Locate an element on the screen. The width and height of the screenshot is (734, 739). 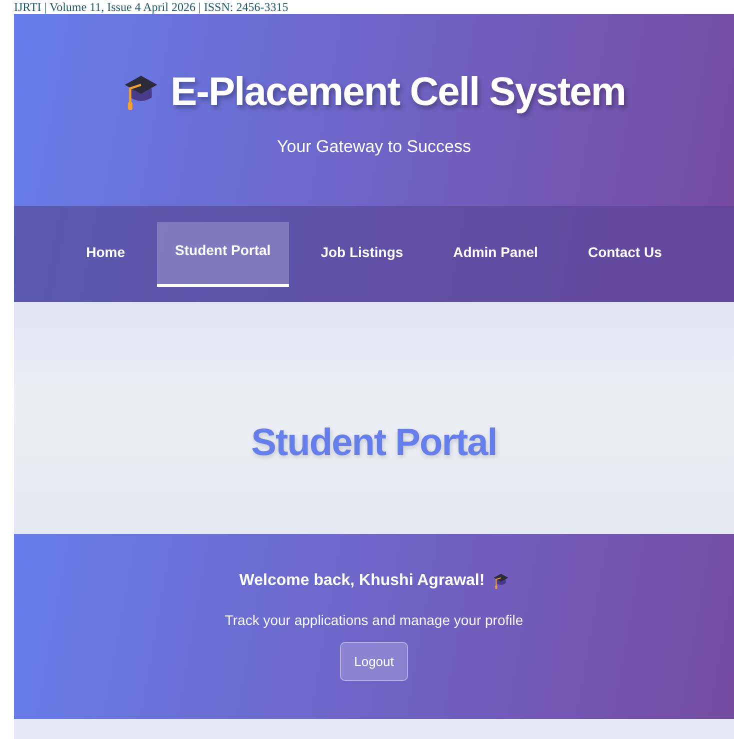
nav-tab: Student Portal is located at coordinates (223, 254).